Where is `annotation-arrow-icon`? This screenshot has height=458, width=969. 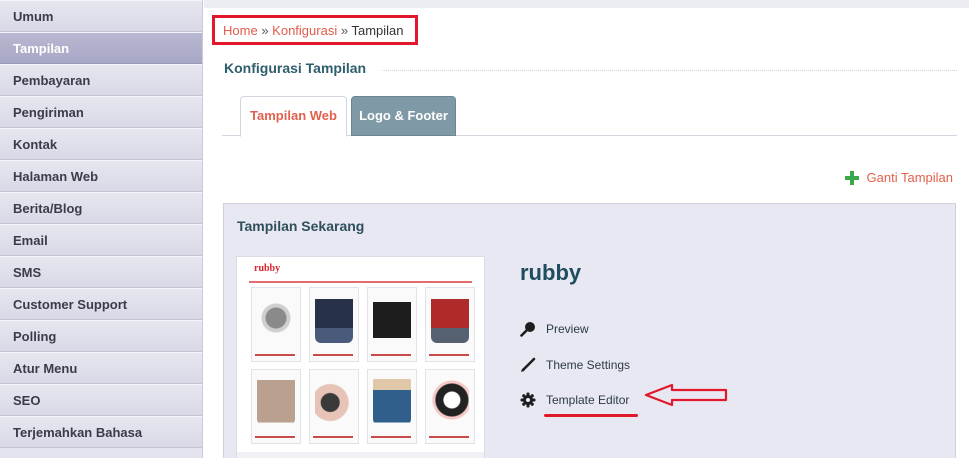
annotation-arrow-icon is located at coordinates (686, 395).